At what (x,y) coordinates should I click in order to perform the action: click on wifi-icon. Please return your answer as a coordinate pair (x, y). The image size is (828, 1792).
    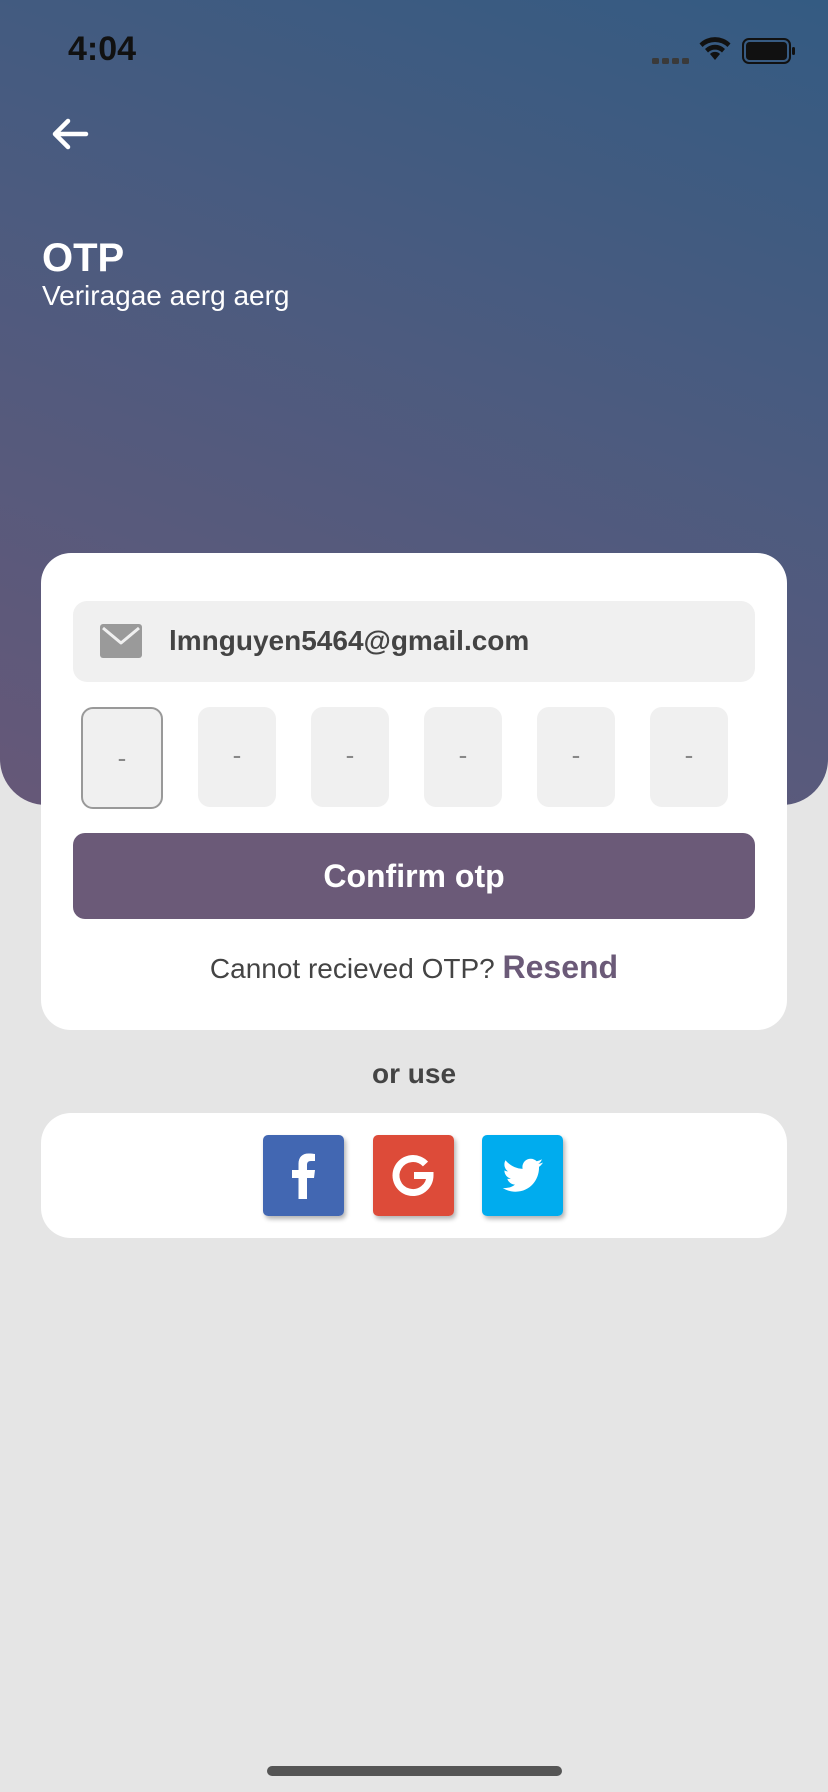
    Looking at the image, I should click on (715, 51).